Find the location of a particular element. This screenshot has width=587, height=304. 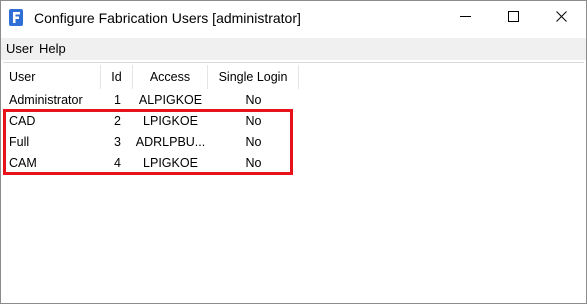

menu-help: Help is located at coordinates (52, 48).